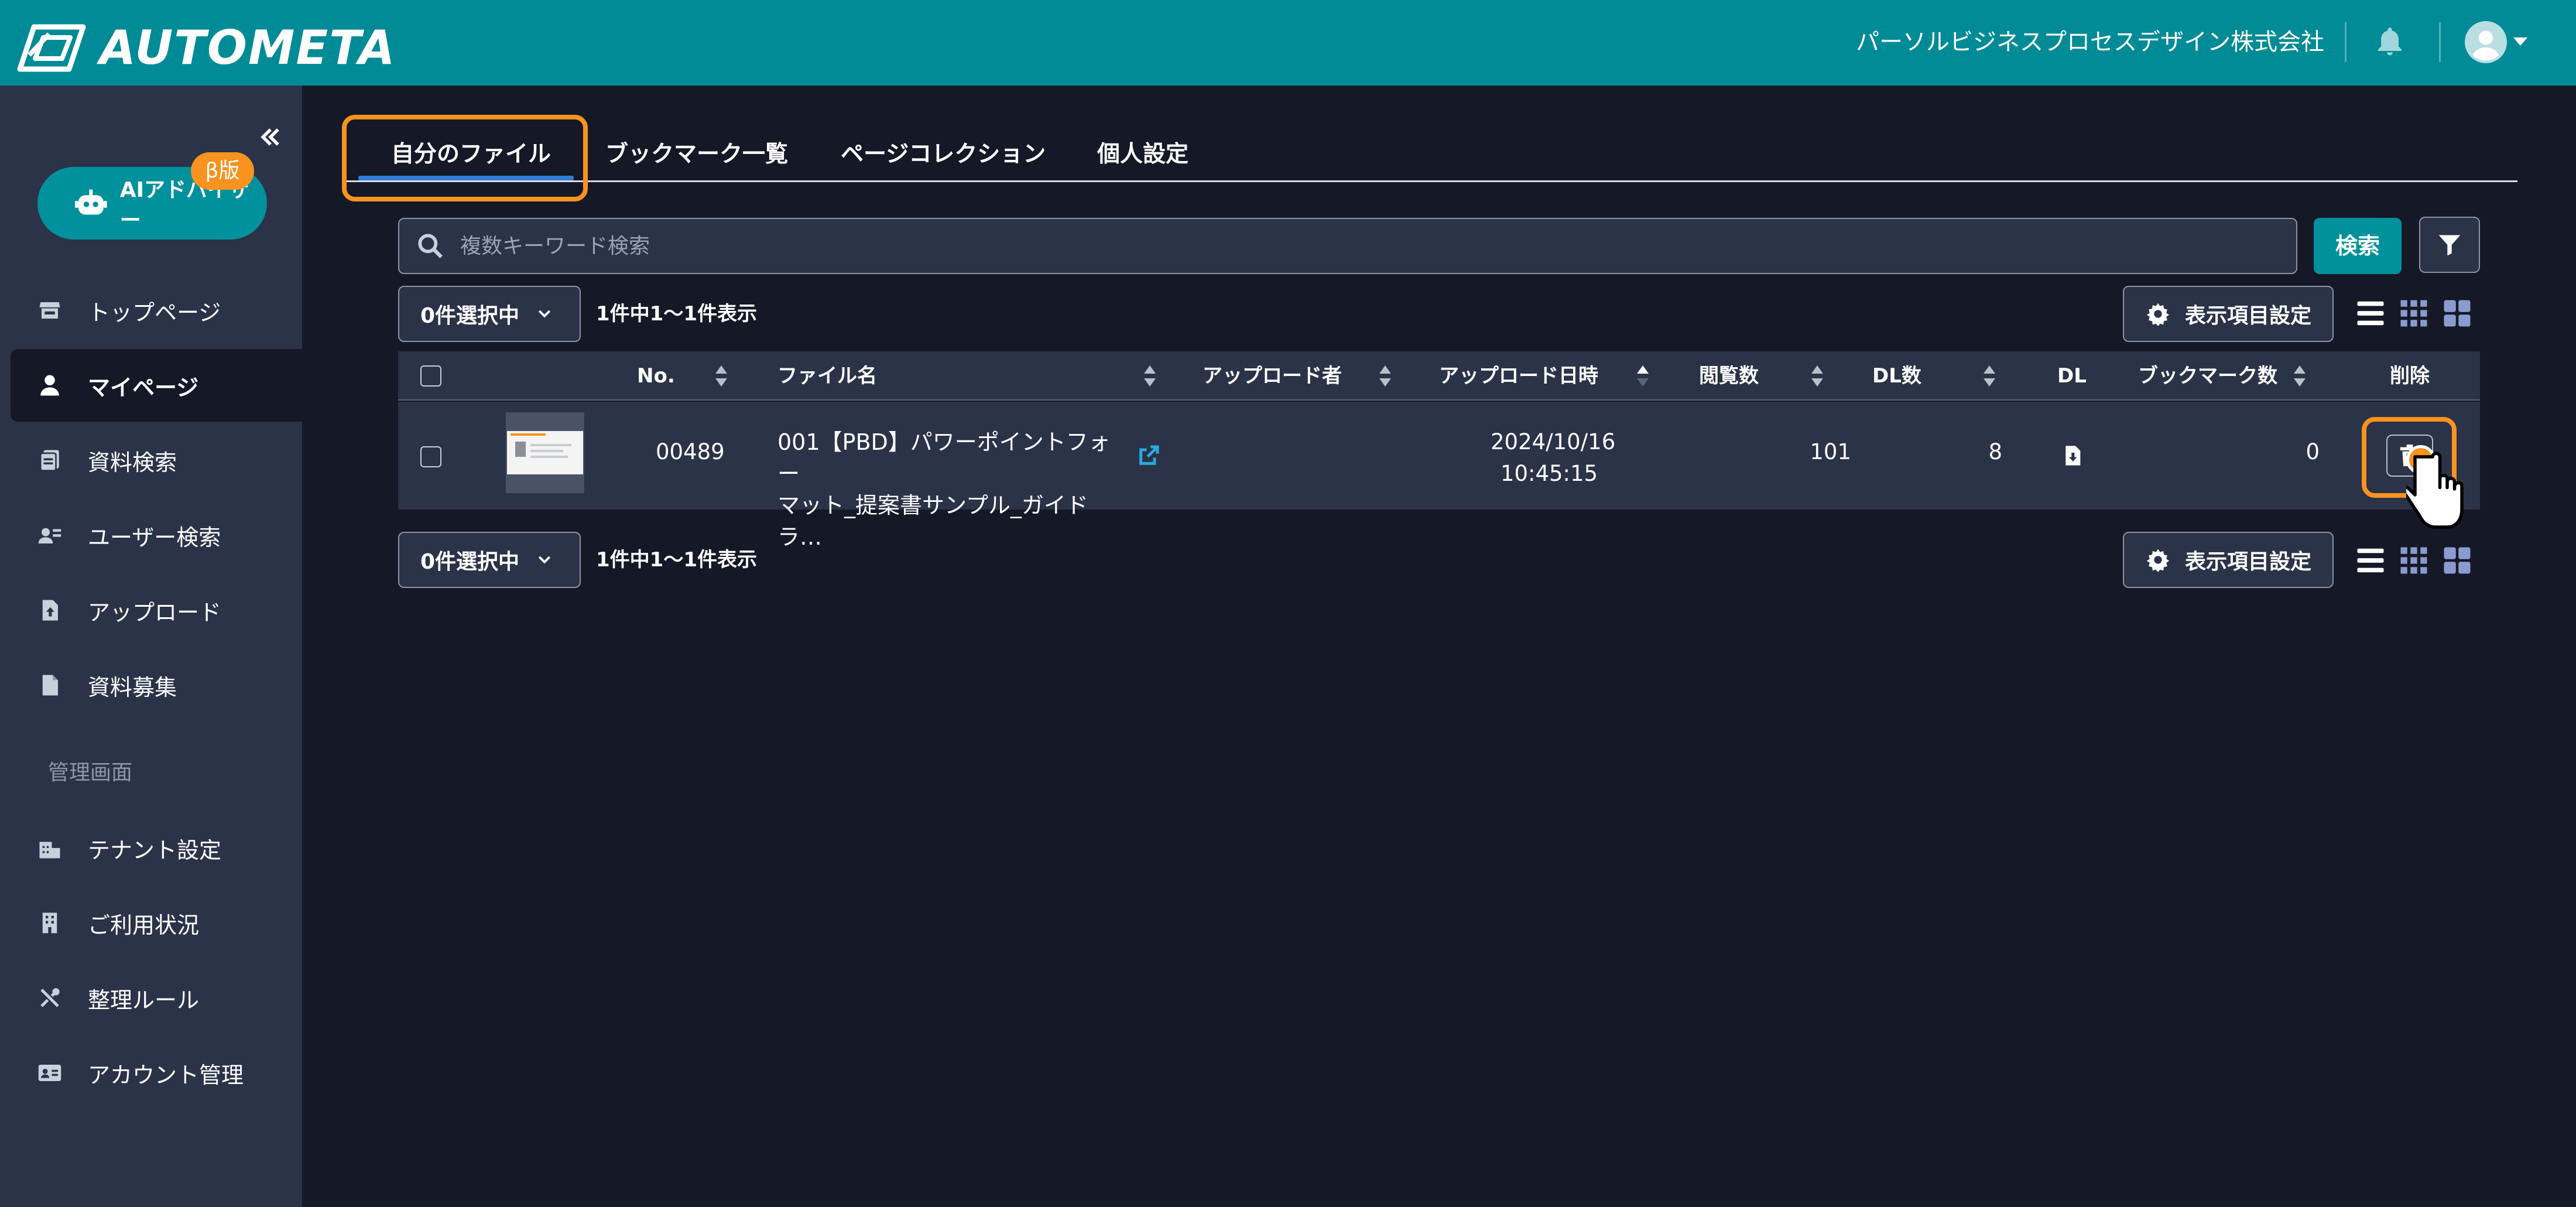  I want to click on sidebar-item-usage: ご利用状況, so click(156, 923).